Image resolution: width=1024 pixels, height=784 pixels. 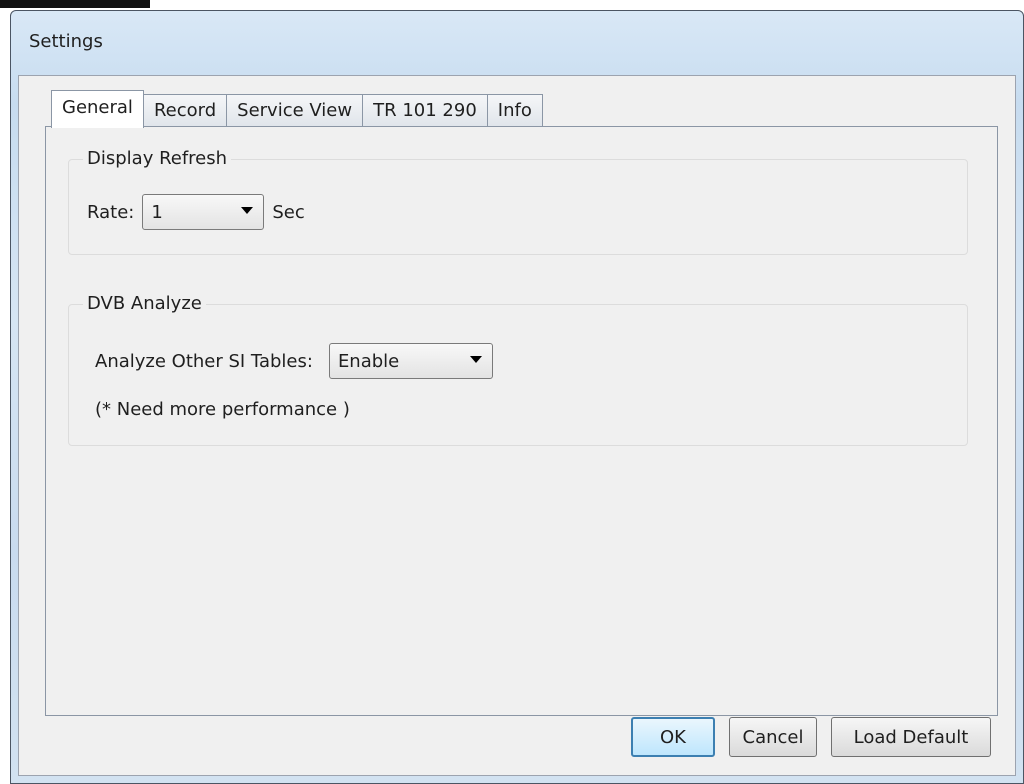 What do you see at coordinates (185, 111) in the screenshot?
I see `tab-record: Record` at bounding box center [185, 111].